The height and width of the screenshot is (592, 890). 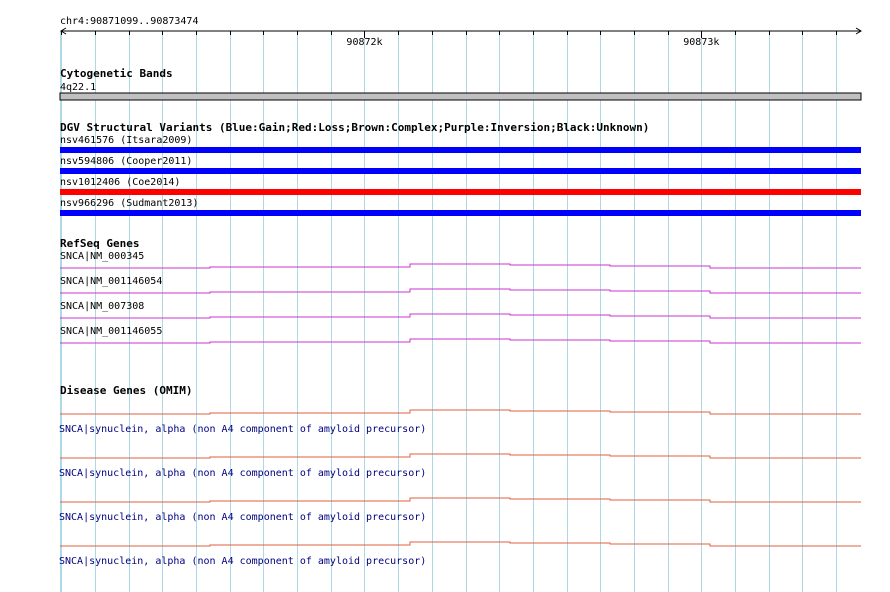 I want to click on refseq-track-title: RefSeq Genes, so click(x=99, y=243).